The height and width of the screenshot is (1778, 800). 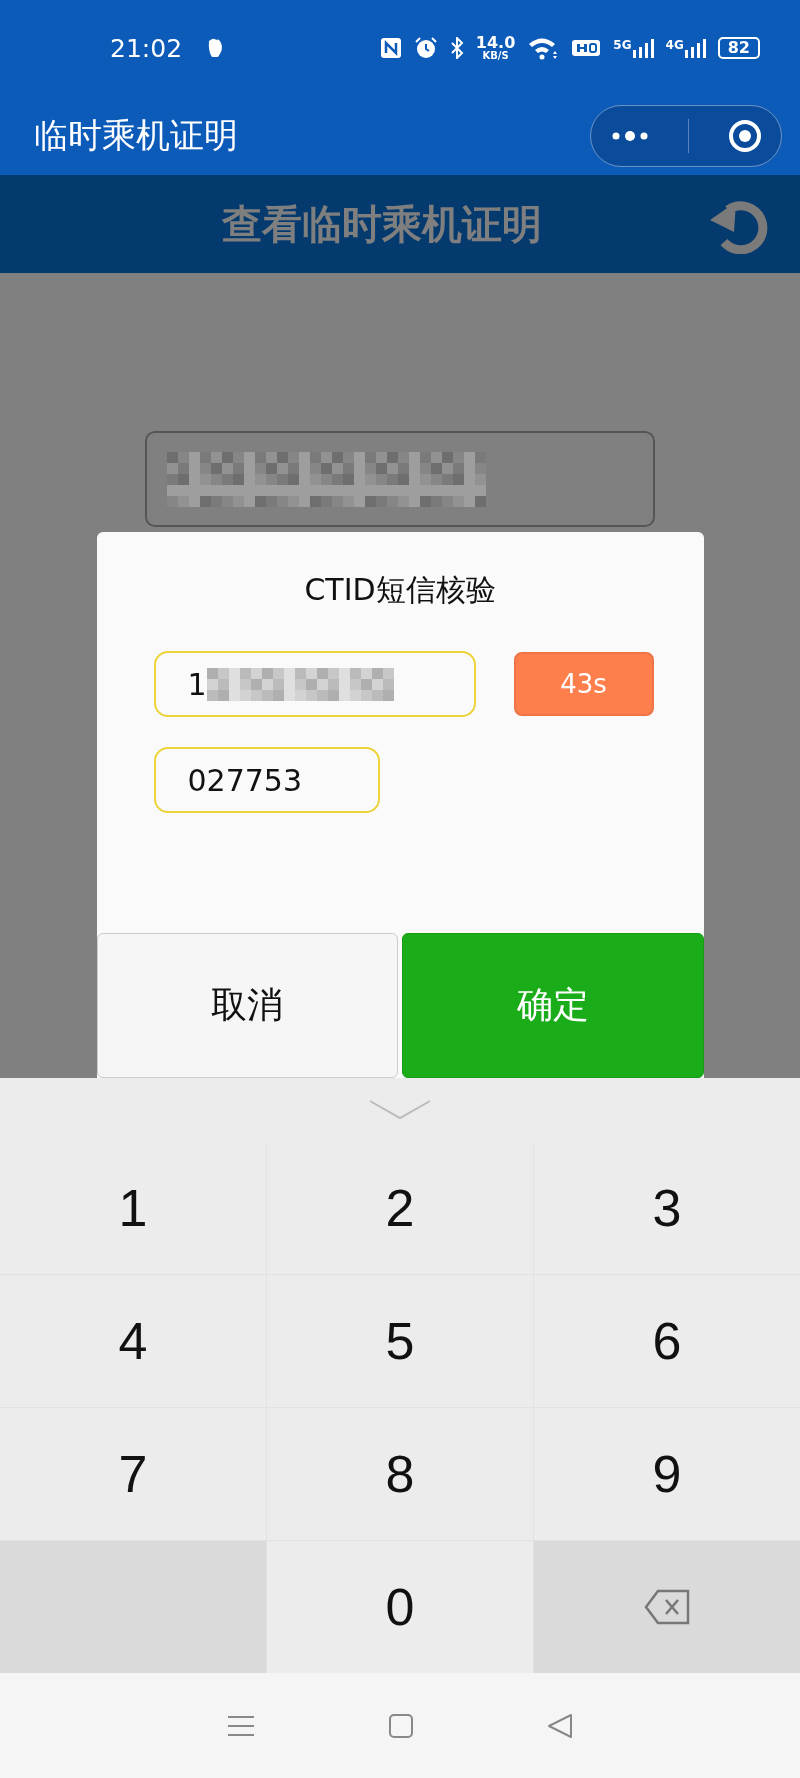 I want to click on network-type: 4G, so click(x=674, y=45).